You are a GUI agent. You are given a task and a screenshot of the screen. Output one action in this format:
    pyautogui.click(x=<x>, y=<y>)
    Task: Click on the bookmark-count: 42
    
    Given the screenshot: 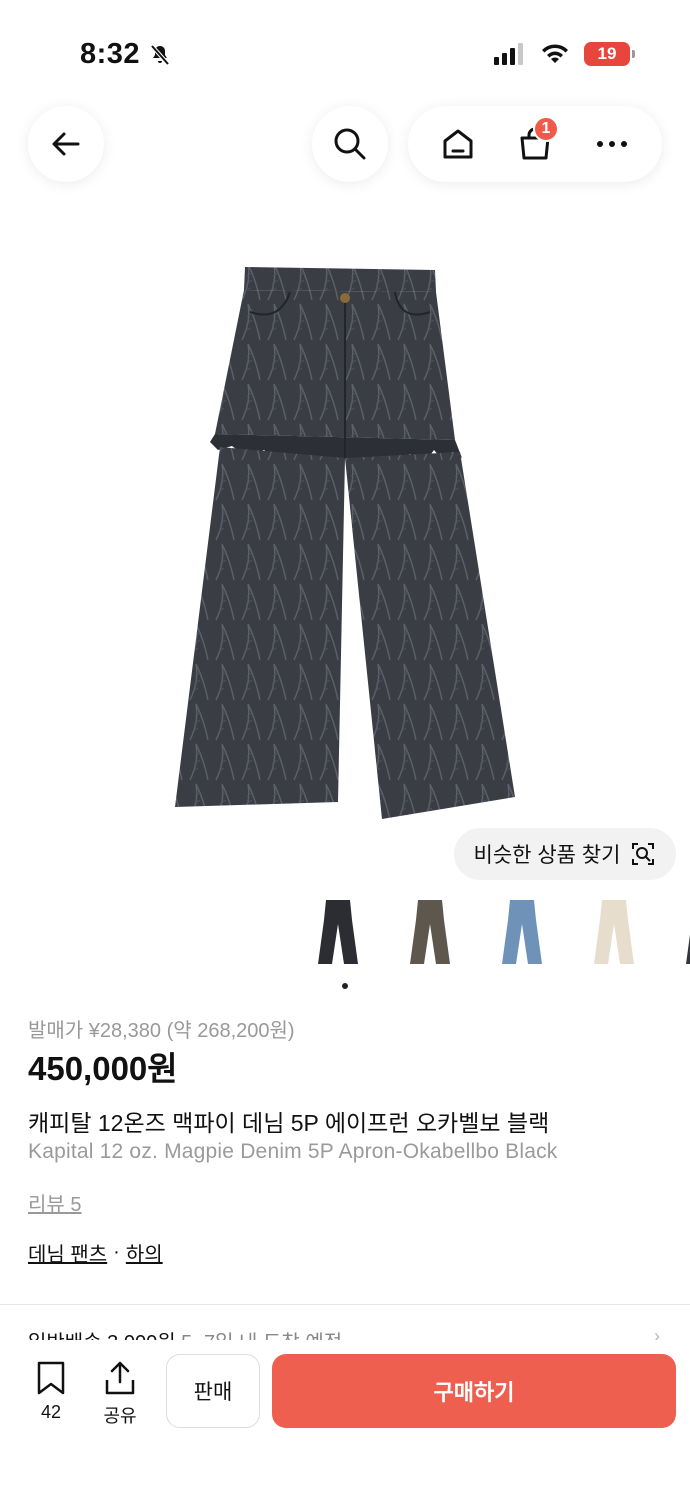 What is the action you would take?
    pyautogui.click(x=51, y=1412)
    